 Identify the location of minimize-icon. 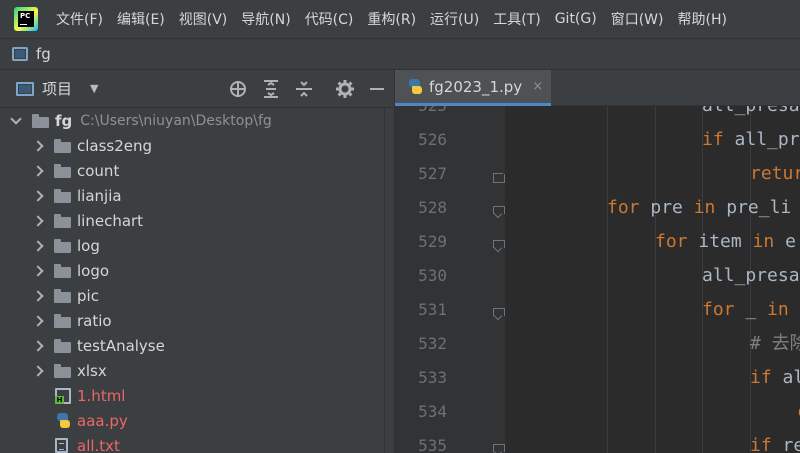
(377, 89).